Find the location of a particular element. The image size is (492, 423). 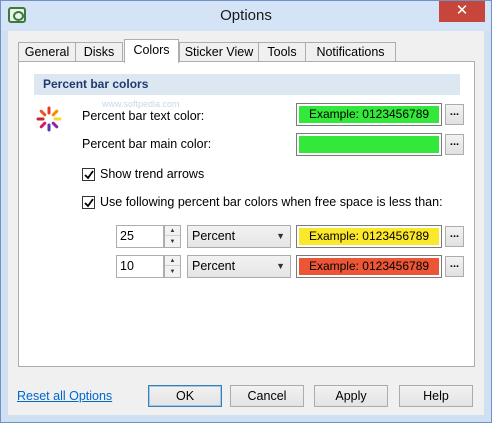

main-color-swatch is located at coordinates (369, 144).